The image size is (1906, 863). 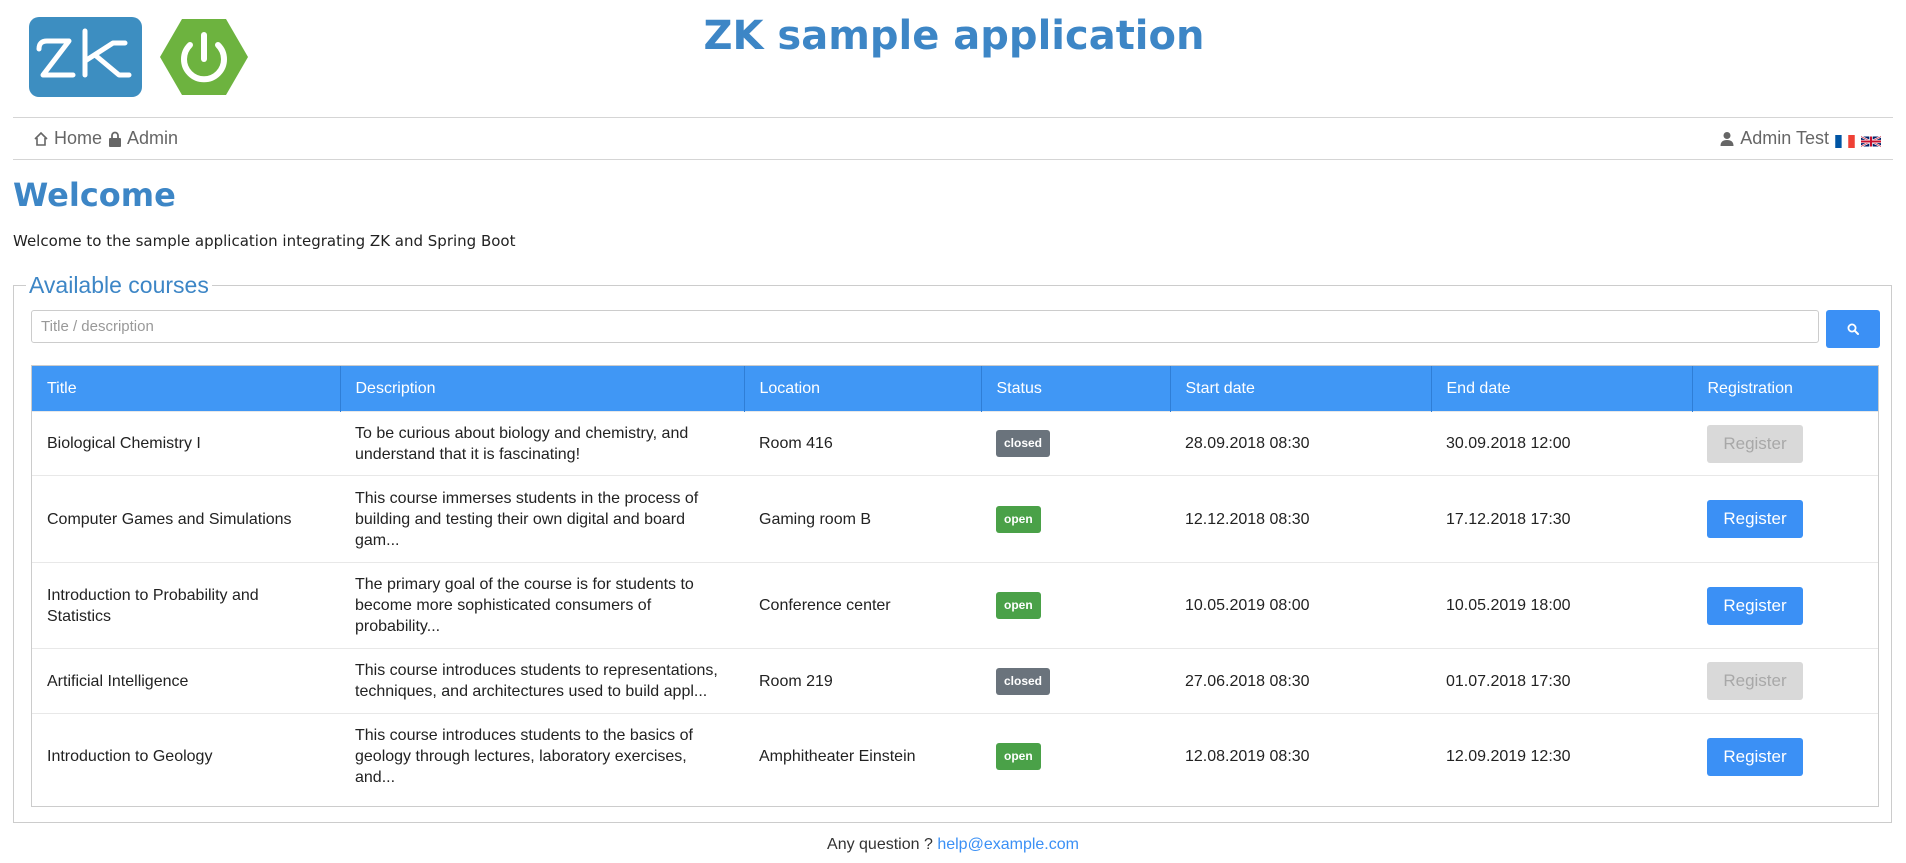 I want to click on nav-home-link: Home, so click(x=67, y=138).